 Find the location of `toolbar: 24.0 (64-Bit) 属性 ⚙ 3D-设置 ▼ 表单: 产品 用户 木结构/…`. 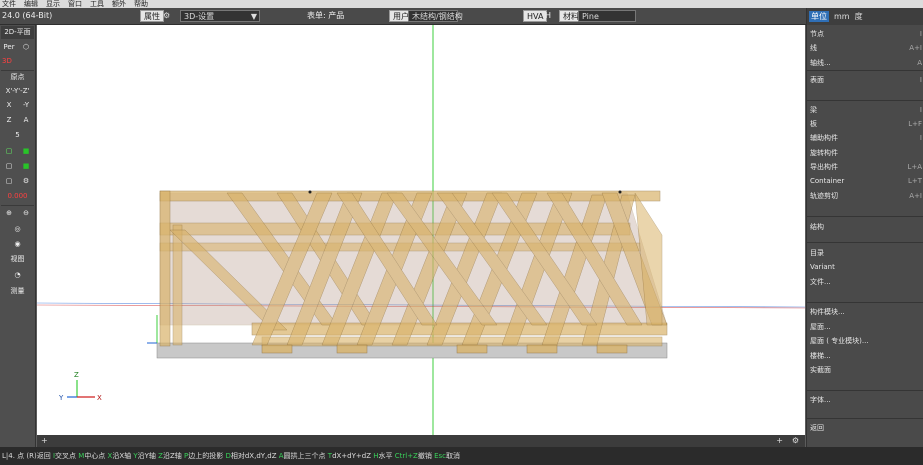

toolbar: 24.0 (64-Bit) 属性 ⚙ 3D-设置 ▼ 表单: 产品 用户 木结构/… is located at coordinates (461, 16).